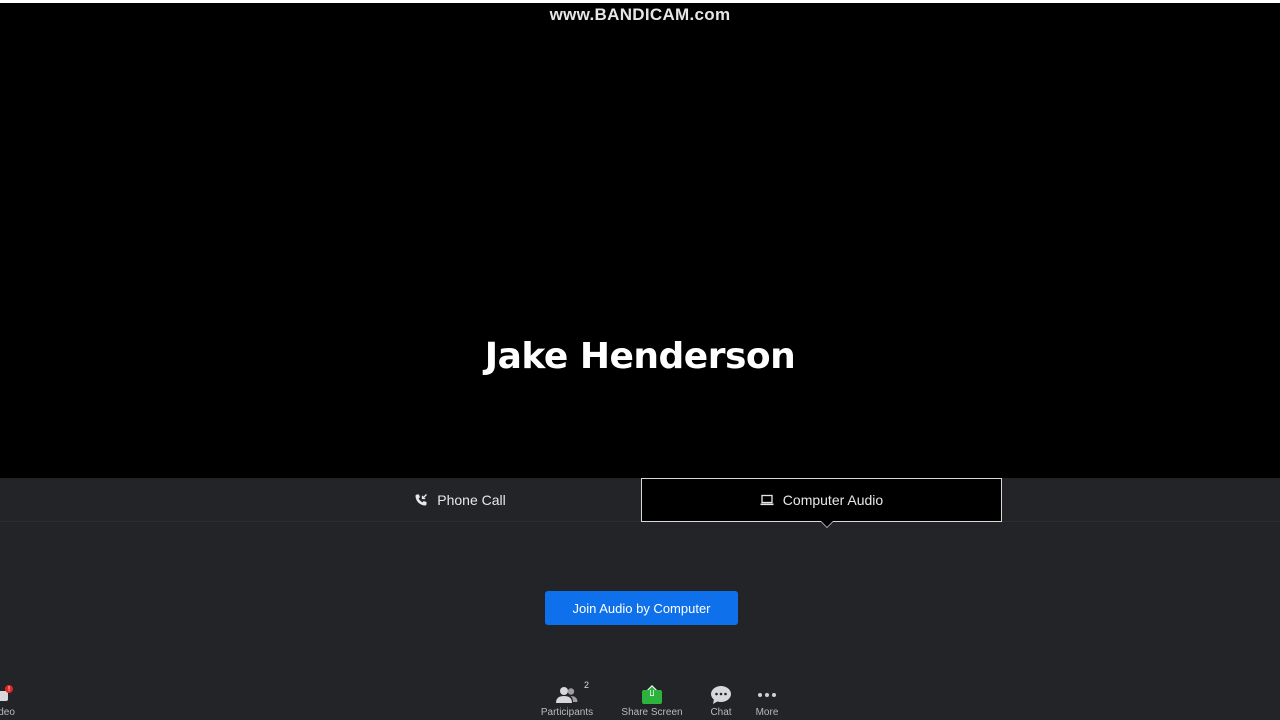  Describe the element at coordinates (721, 712) in the screenshot. I see `chat-label: Chat` at that location.